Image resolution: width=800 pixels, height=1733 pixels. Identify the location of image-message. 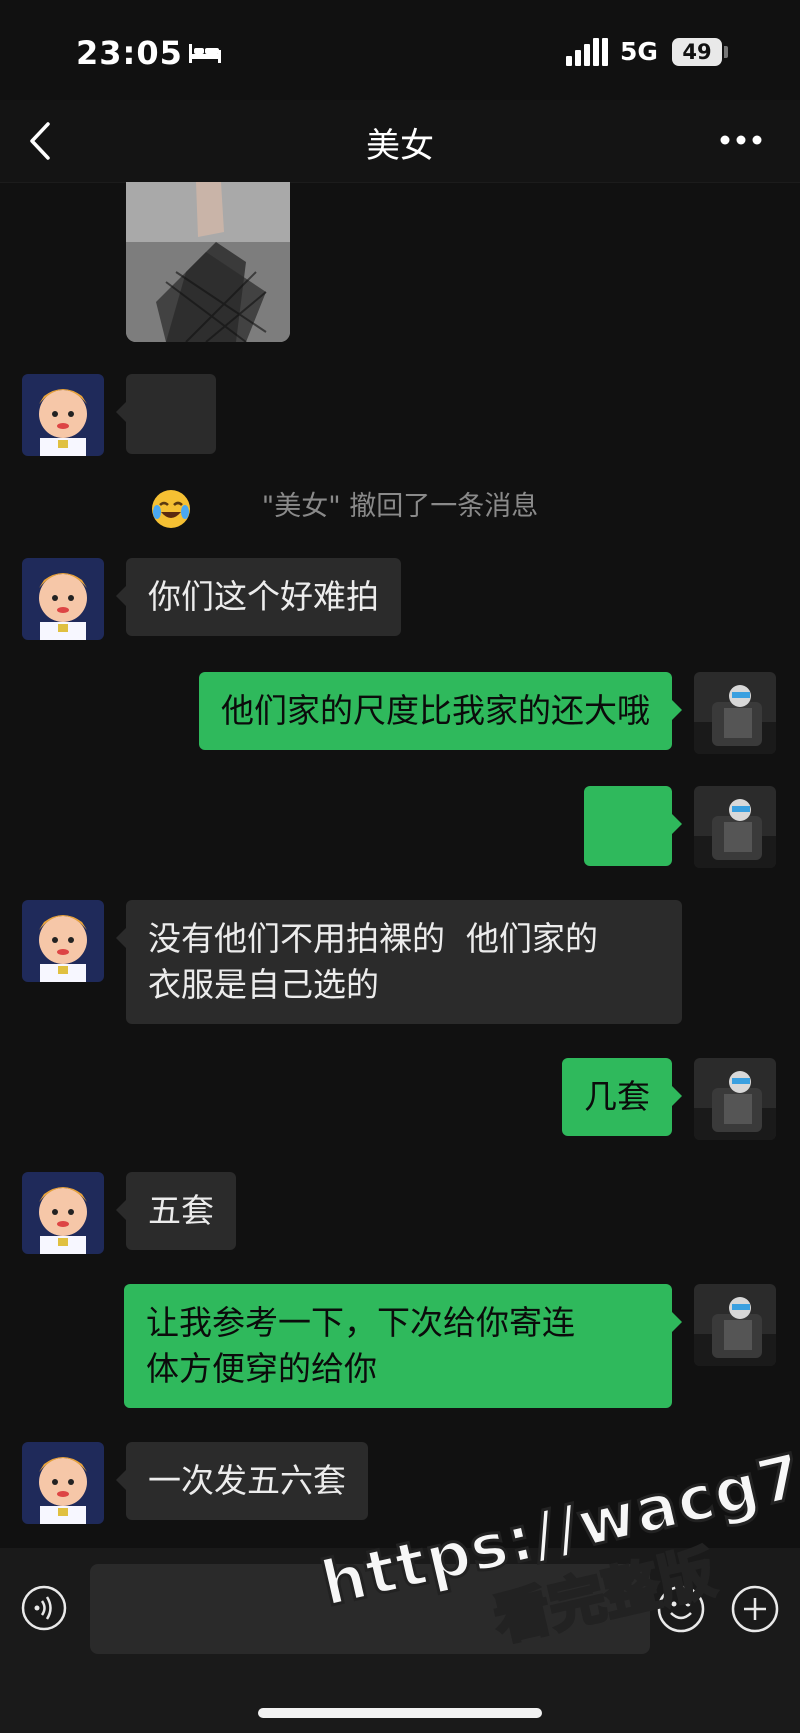
(208, 262).